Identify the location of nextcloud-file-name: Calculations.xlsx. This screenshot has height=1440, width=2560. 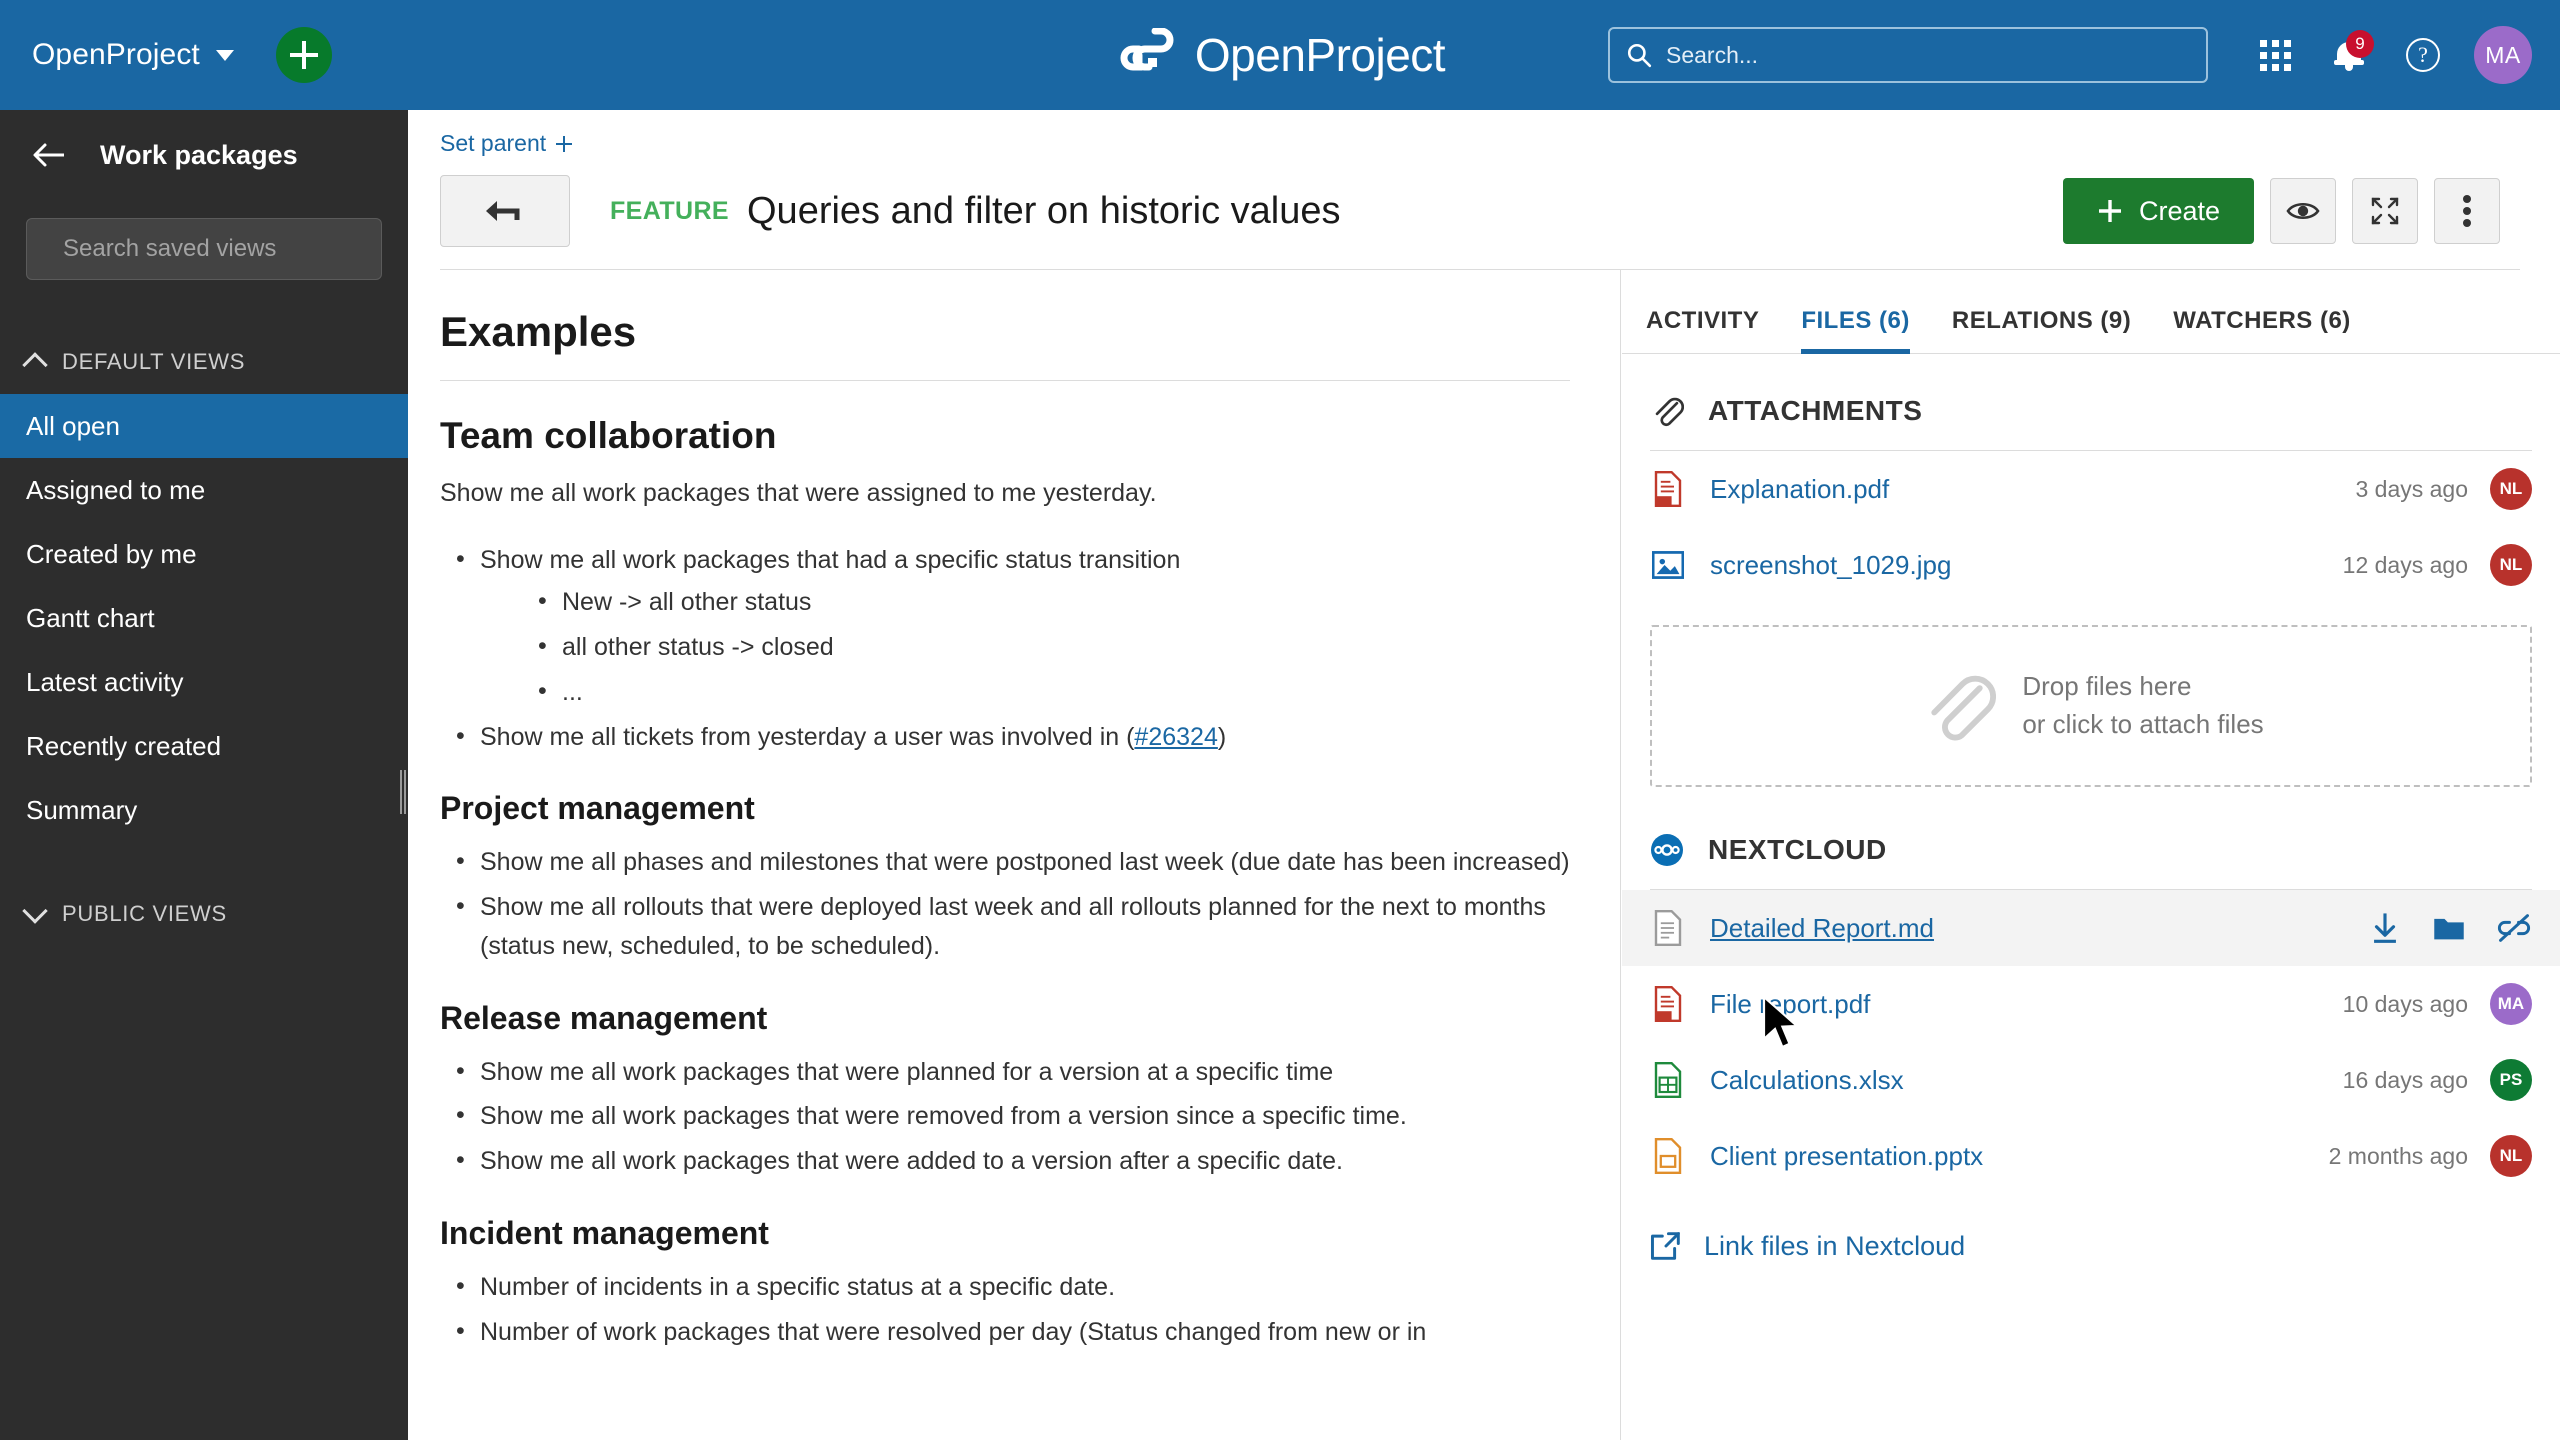
(1807, 1080).